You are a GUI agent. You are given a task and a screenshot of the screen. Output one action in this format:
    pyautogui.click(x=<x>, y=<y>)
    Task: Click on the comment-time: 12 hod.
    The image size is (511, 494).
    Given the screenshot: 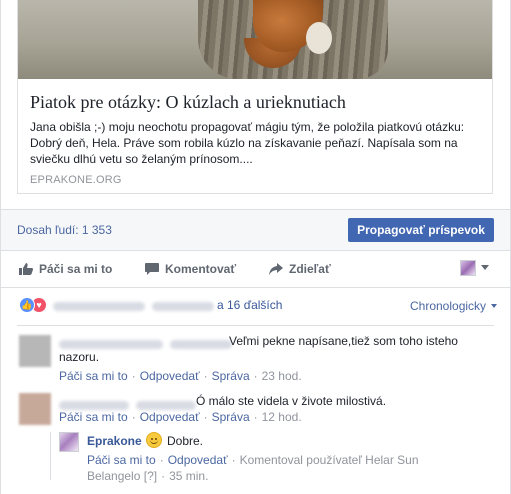 What is the action you would take?
    pyautogui.click(x=282, y=417)
    